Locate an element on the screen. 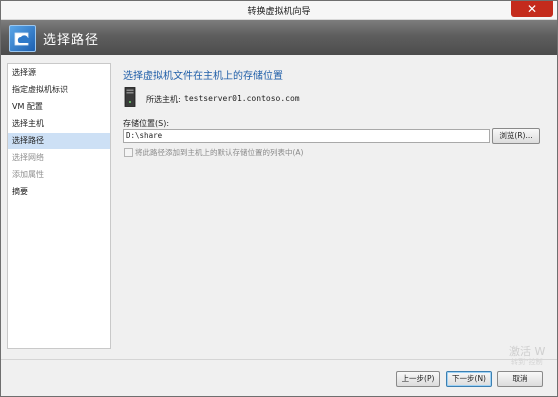 This screenshot has height=397, width=558. close-icon: ✕ is located at coordinates (532, 9).